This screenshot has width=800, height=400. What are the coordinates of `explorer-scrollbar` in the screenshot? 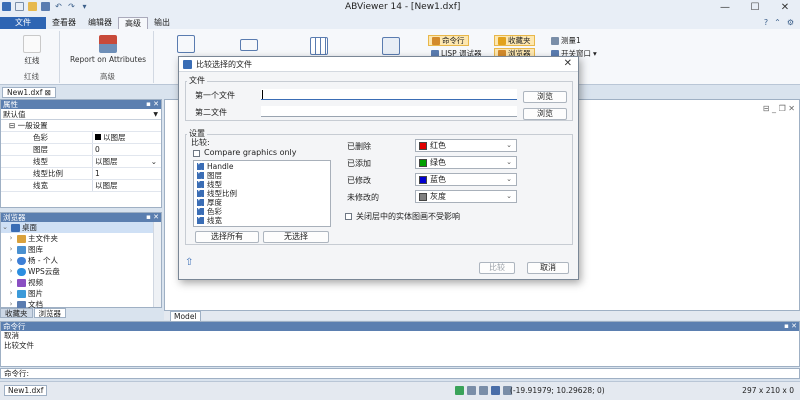 It's located at (157, 264).